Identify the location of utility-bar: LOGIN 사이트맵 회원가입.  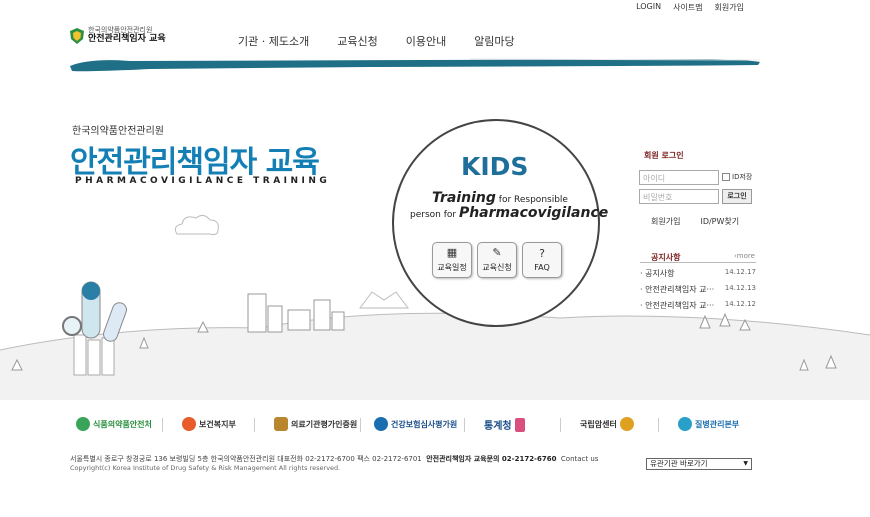
(690, 7).